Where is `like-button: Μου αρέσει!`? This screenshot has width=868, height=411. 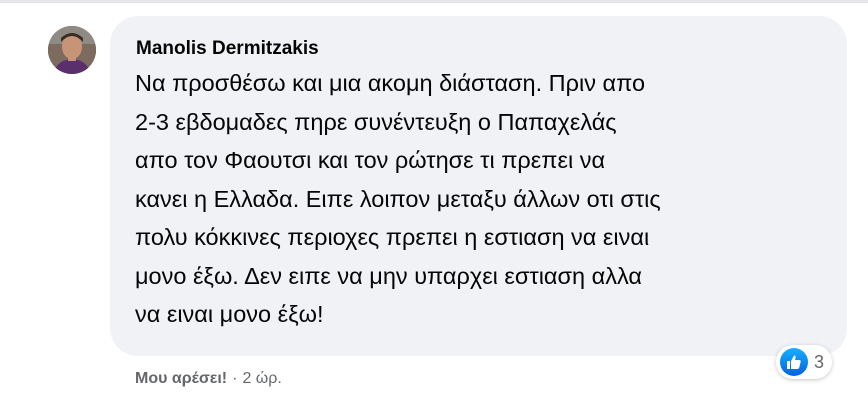
like-button: Μου αρέσει! is located at coordinates (181, 379).